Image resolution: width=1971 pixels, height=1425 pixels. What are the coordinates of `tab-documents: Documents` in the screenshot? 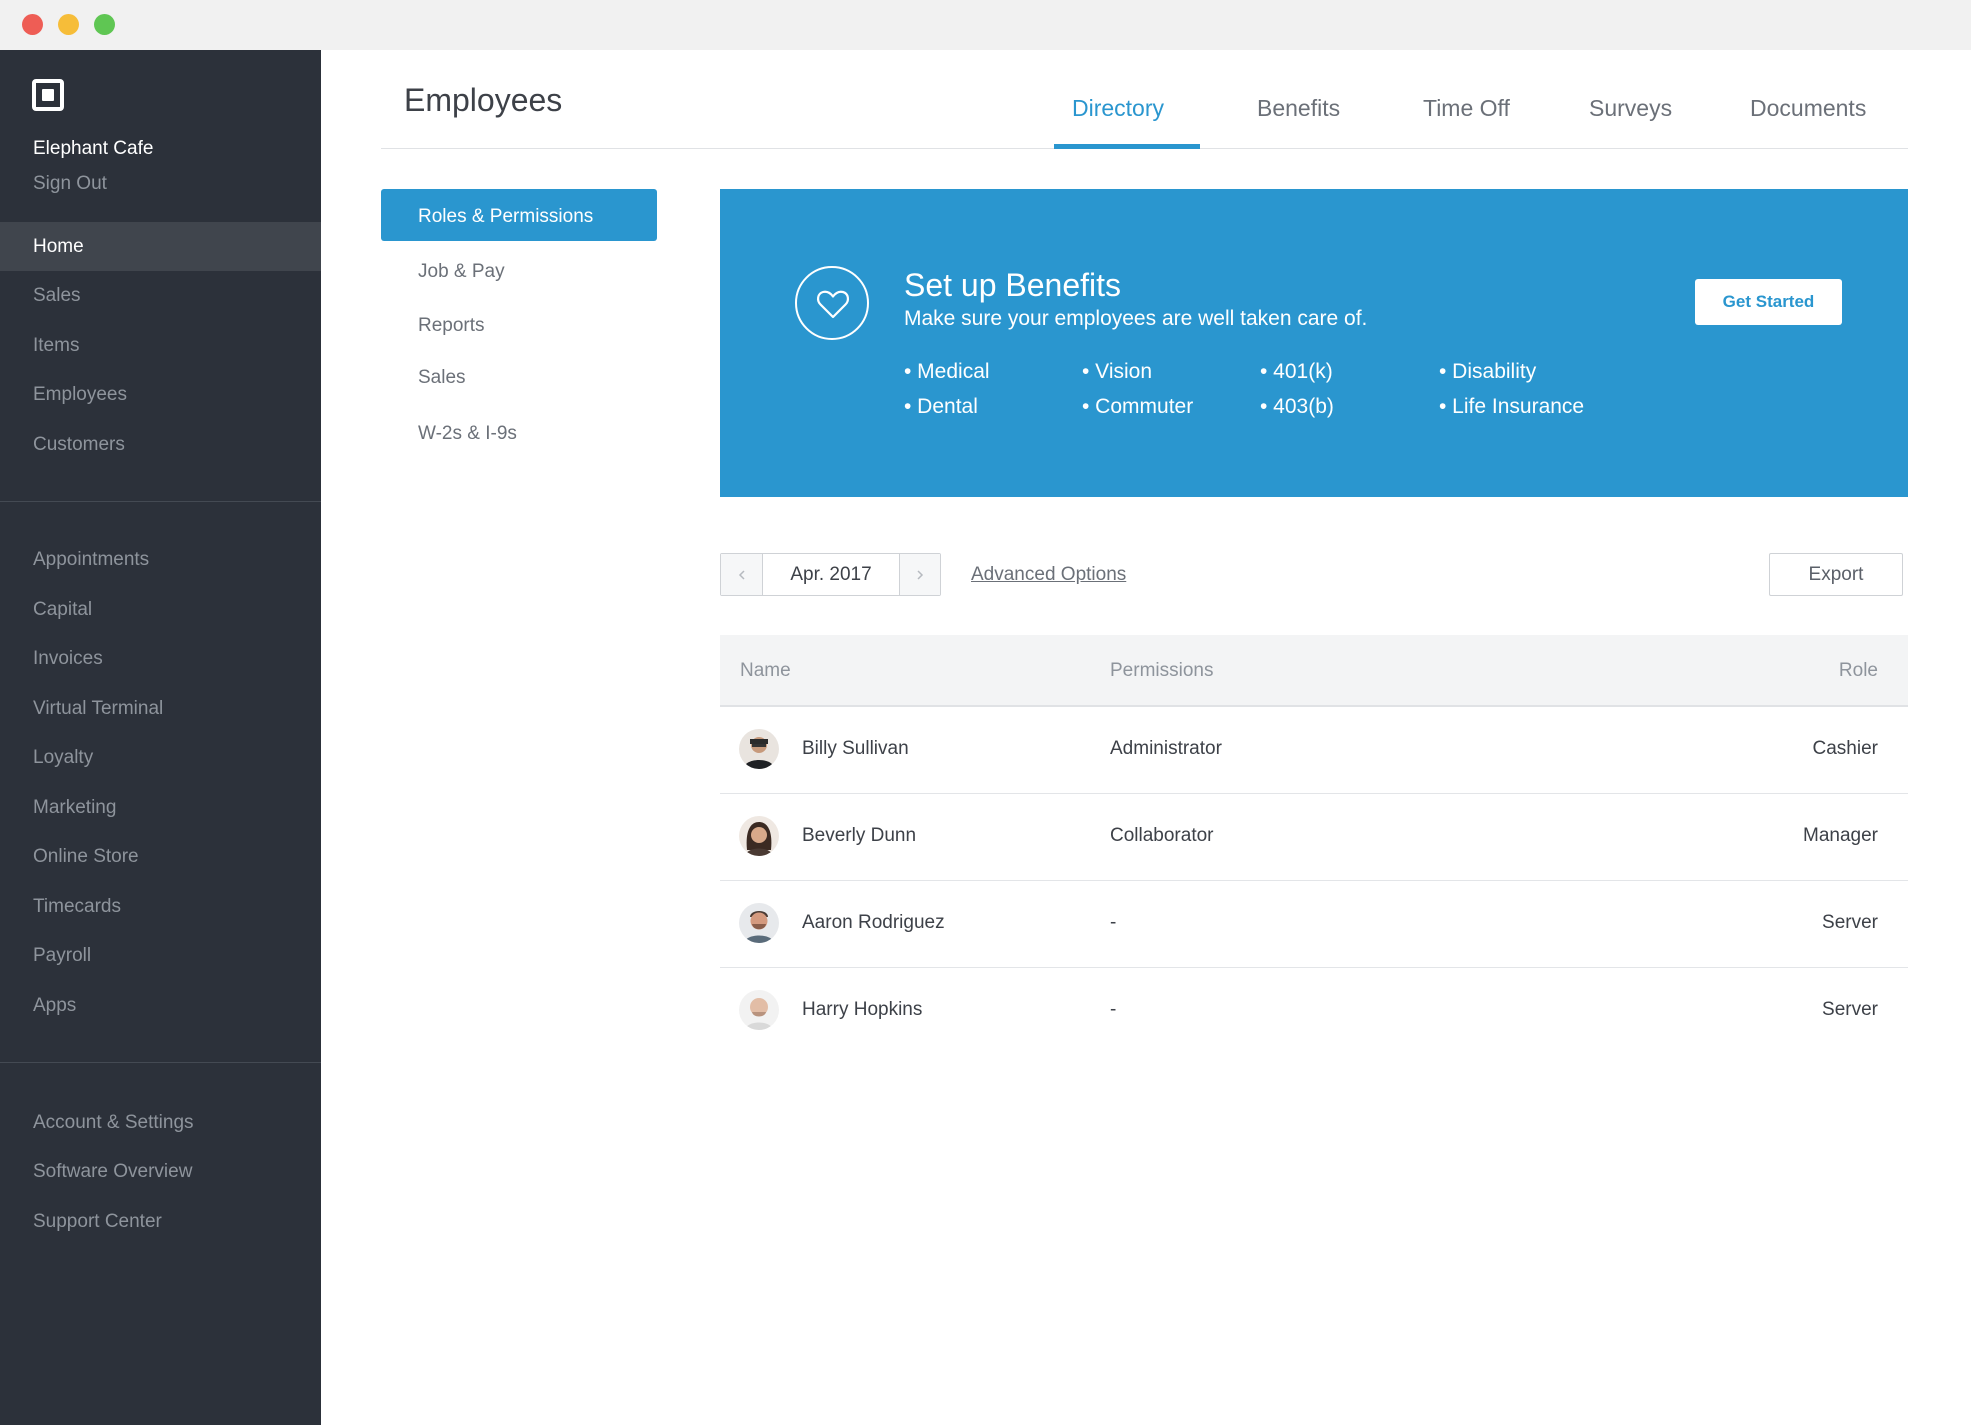 It's located at (1808, 108).